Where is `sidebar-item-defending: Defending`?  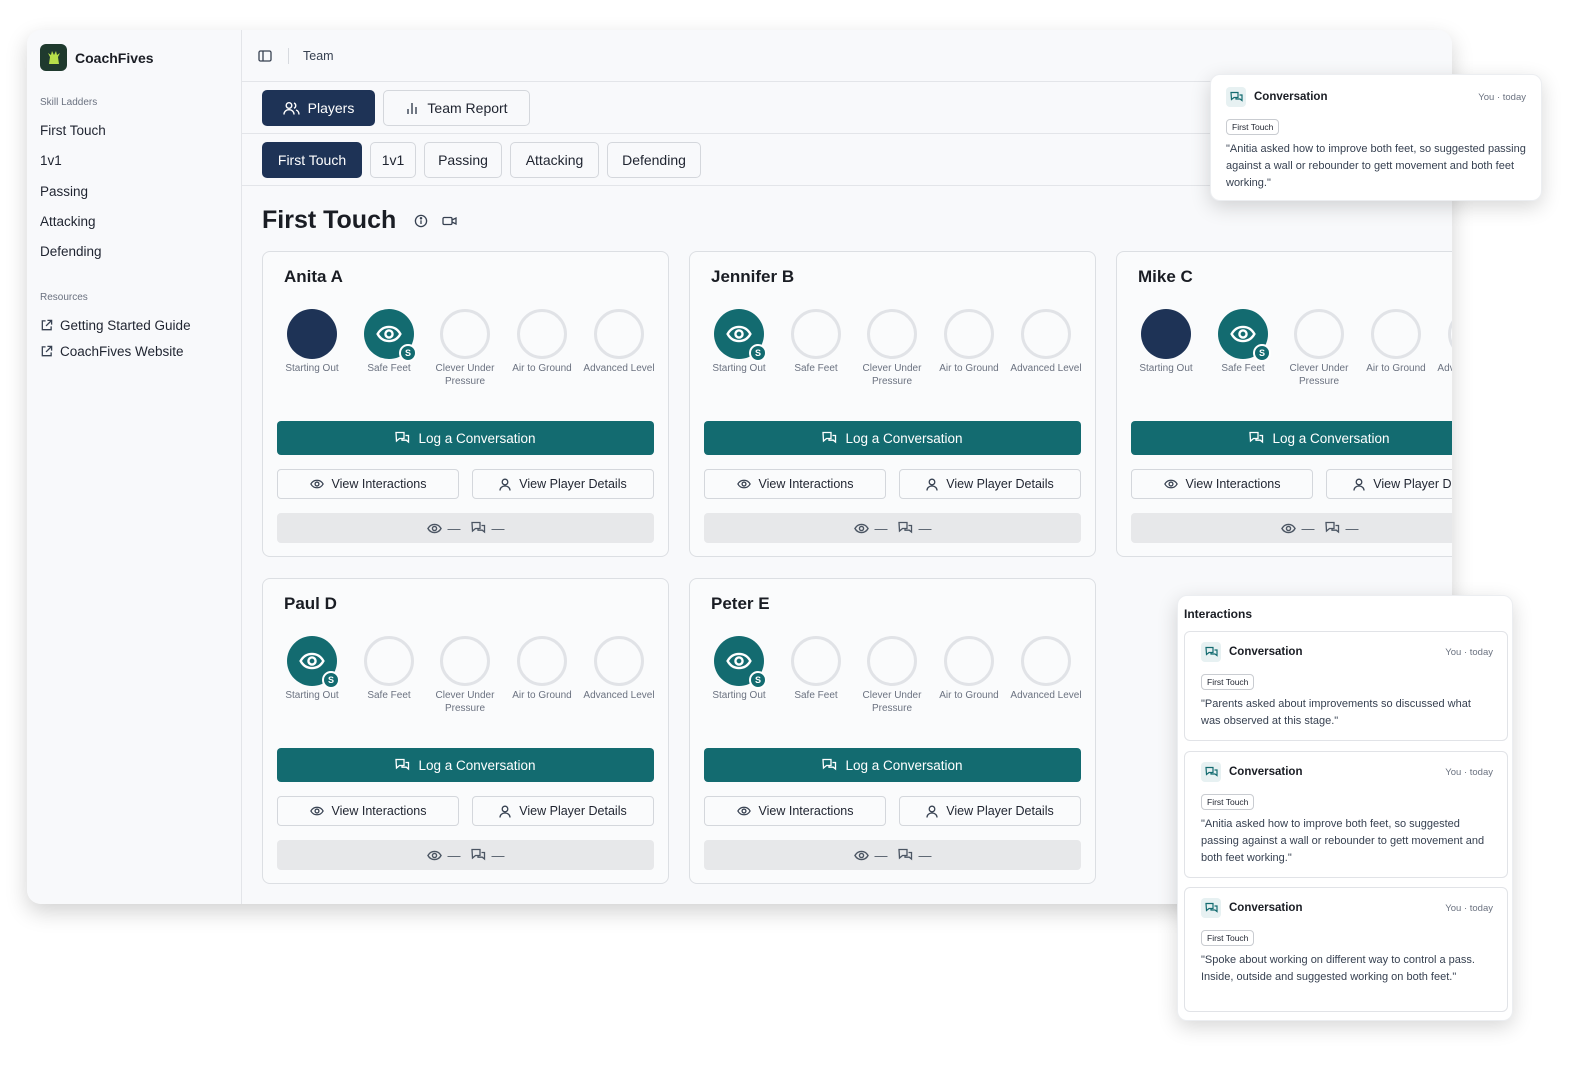
sidebar-item-defending: Defending is located at coordinates (71, 251).